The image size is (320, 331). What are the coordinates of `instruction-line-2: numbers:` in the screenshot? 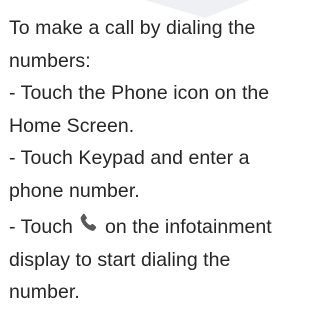 It's located at (50, 60).